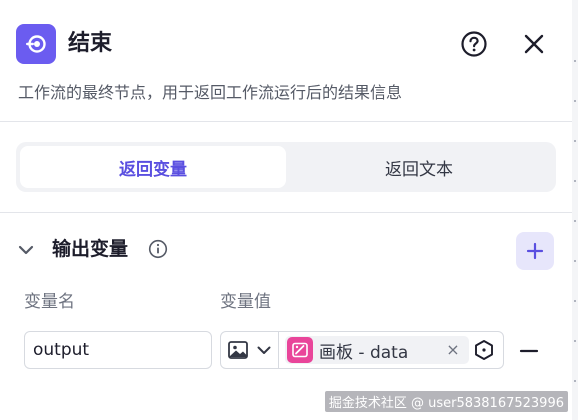 The height and width of the screenshot is (420, 578). I want to click on output-section-header: 输出变量, so click(286, 251).